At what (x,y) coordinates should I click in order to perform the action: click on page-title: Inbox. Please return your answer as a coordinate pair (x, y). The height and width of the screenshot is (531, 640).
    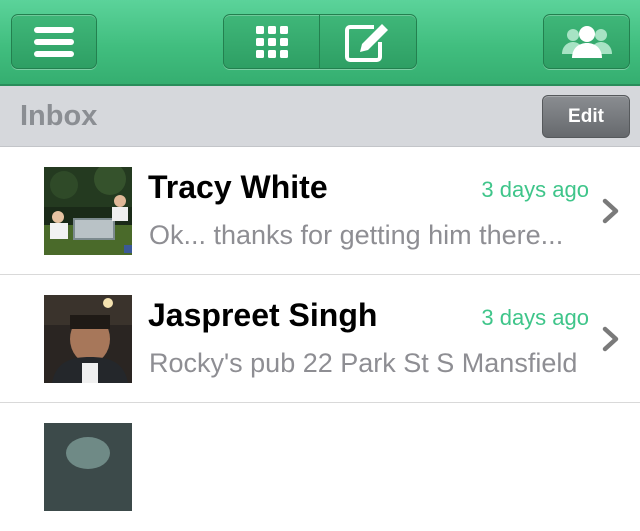
    Looking at the image, I should click on (59, 116).